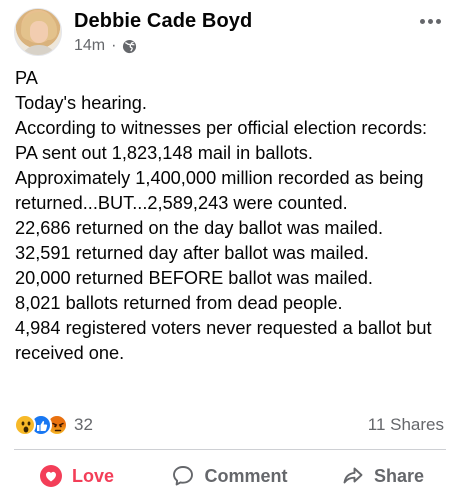  I want to click on love-button: Love, so click(76, 476).